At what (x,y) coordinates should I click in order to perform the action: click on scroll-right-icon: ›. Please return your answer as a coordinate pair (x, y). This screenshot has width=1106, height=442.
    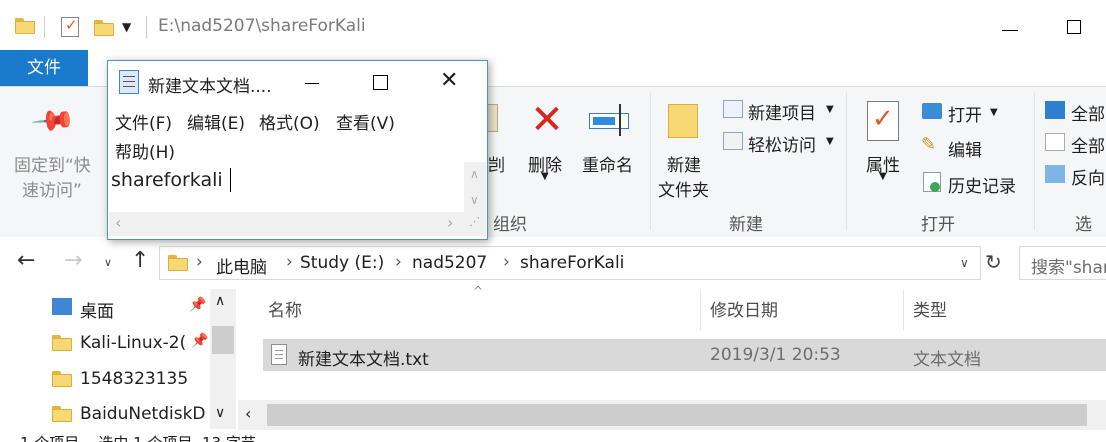
    Looking at the image, I should click on (450, 222).